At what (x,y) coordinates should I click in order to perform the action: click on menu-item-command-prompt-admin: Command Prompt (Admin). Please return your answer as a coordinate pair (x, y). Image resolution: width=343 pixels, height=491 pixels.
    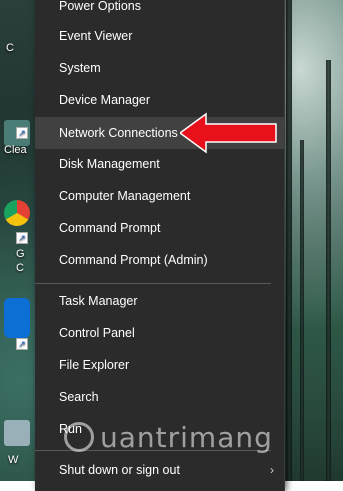
    Looking at the image, I should click on (159, 260).